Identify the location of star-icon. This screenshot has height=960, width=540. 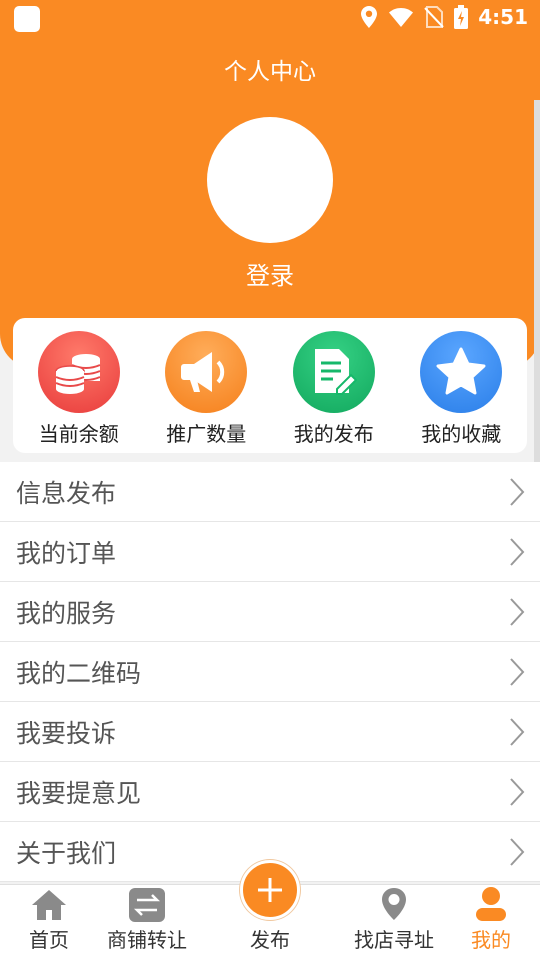
(461, 372).